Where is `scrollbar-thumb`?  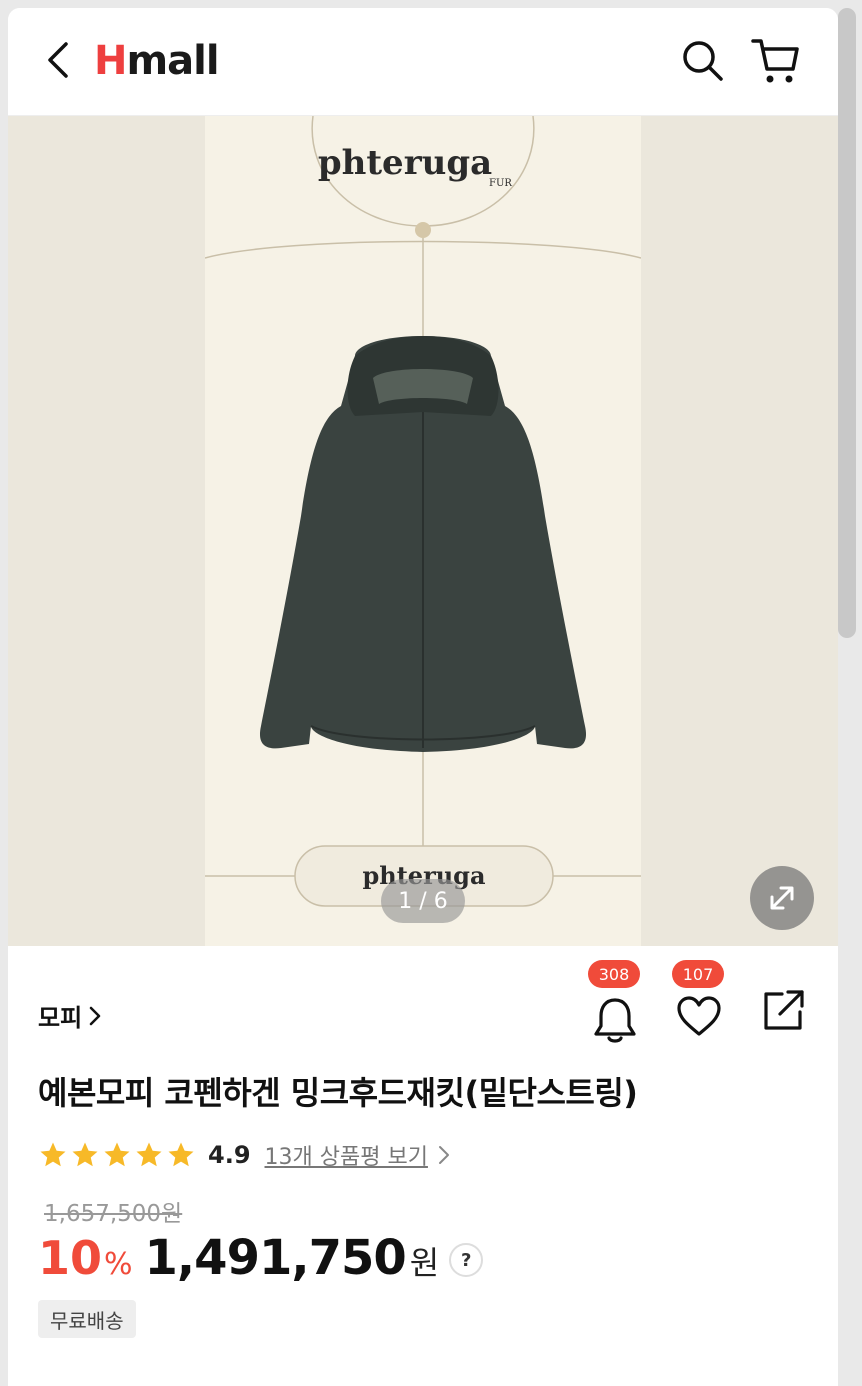
scrollbar-thumb is located at coordinates (847, 323).